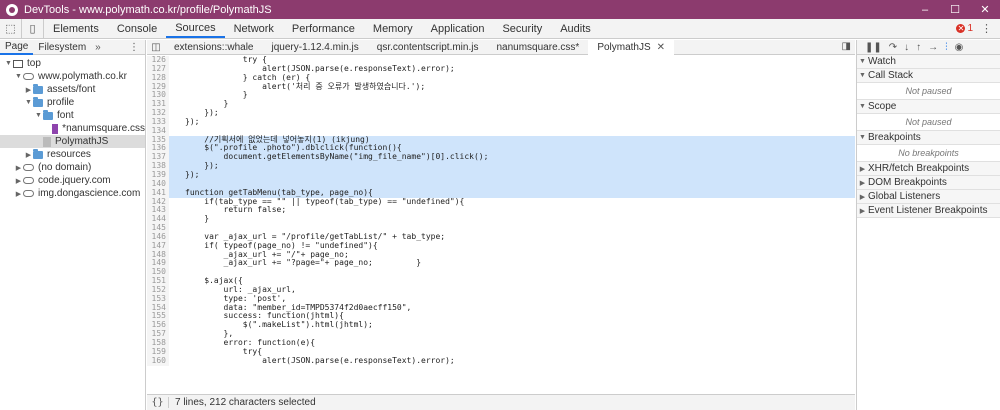 The height and width of the screenshot is (410, 1000). Describe the element at coordinates (631, 47) in the screenshot. I see `editor-tab: PolymathJS ✕` at that location.